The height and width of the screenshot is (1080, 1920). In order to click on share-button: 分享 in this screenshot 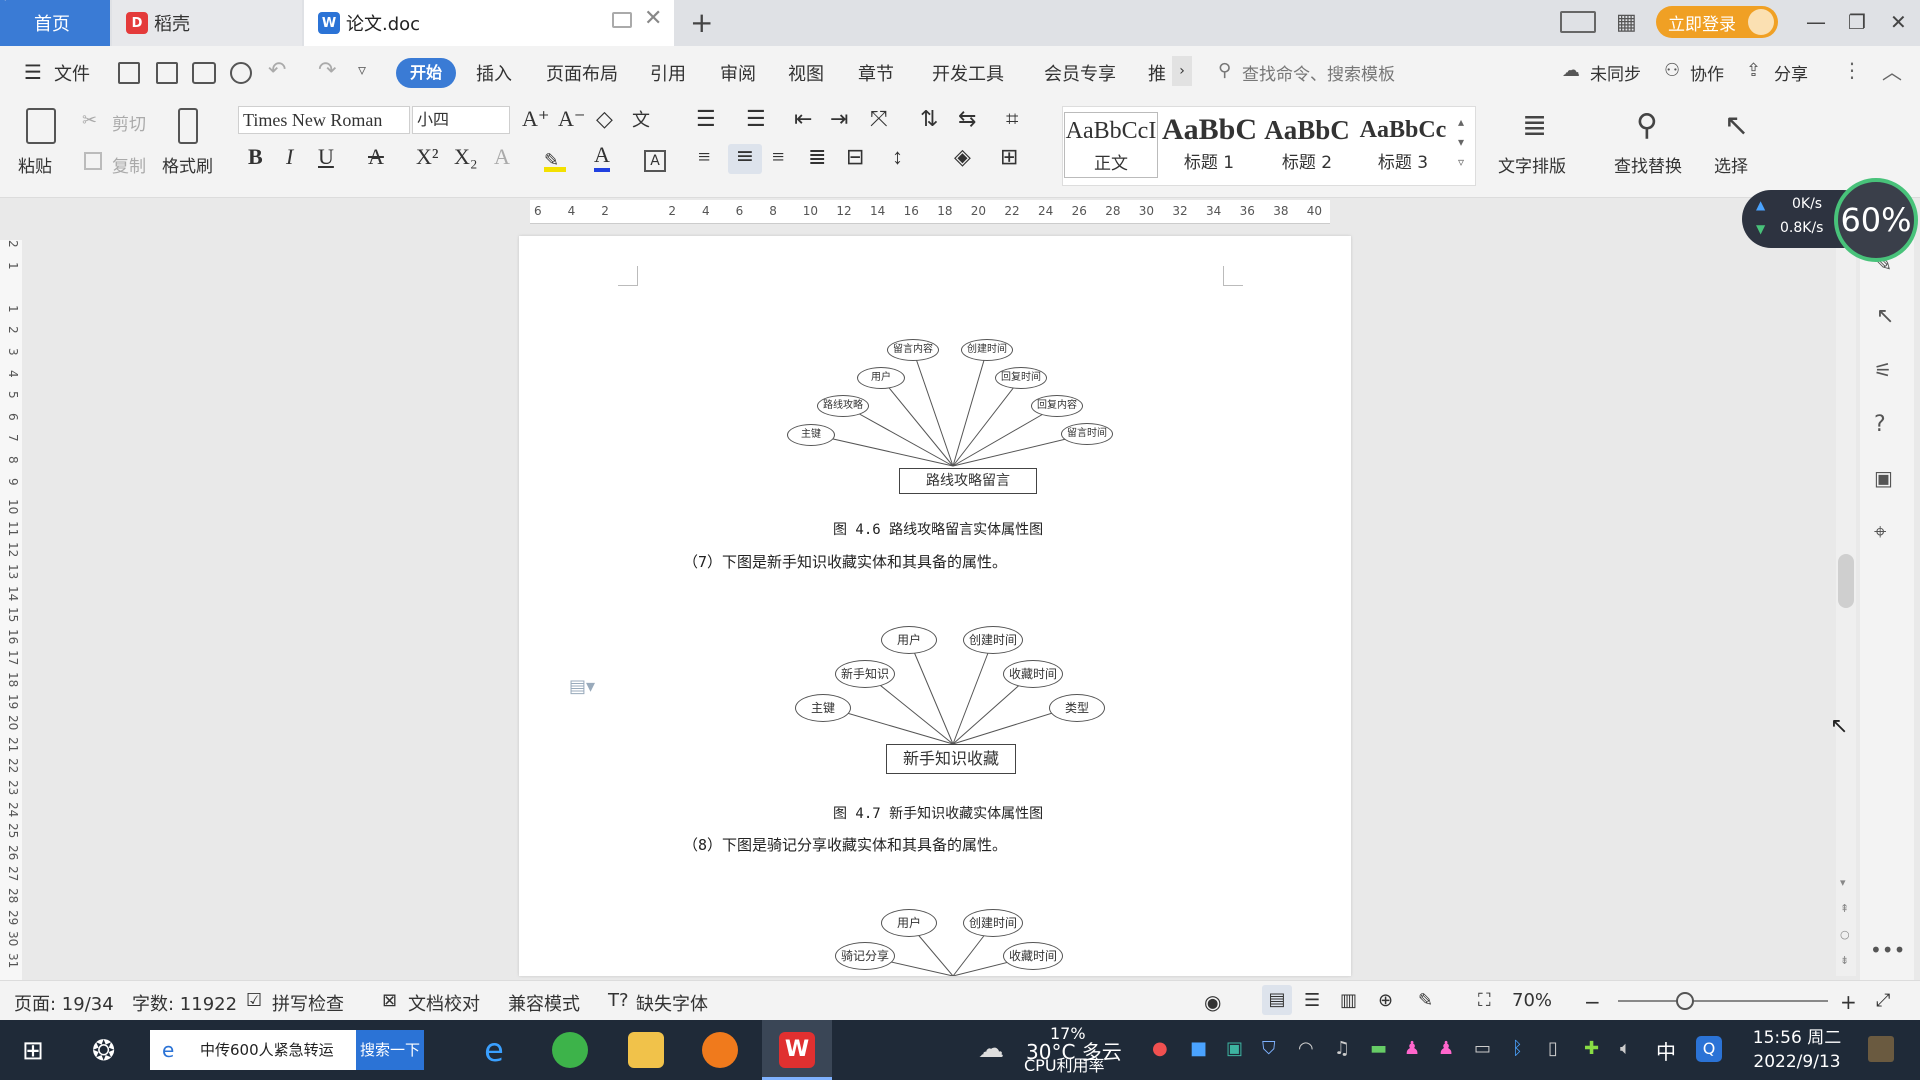, I will do `click(1791, 72)`.